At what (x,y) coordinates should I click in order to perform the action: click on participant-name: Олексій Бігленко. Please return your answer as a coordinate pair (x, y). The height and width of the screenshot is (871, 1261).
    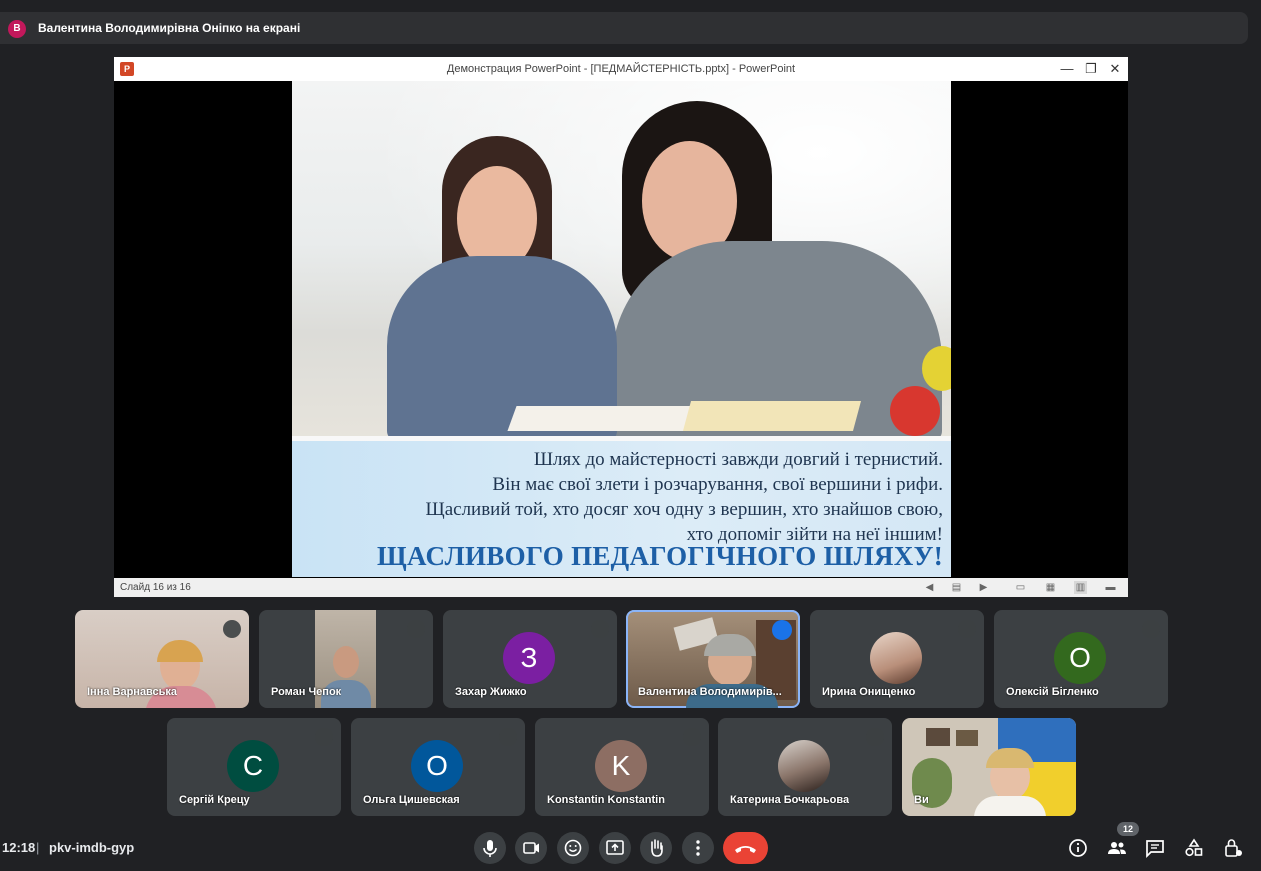
    Looking at the image, I should click on (1052, 692).